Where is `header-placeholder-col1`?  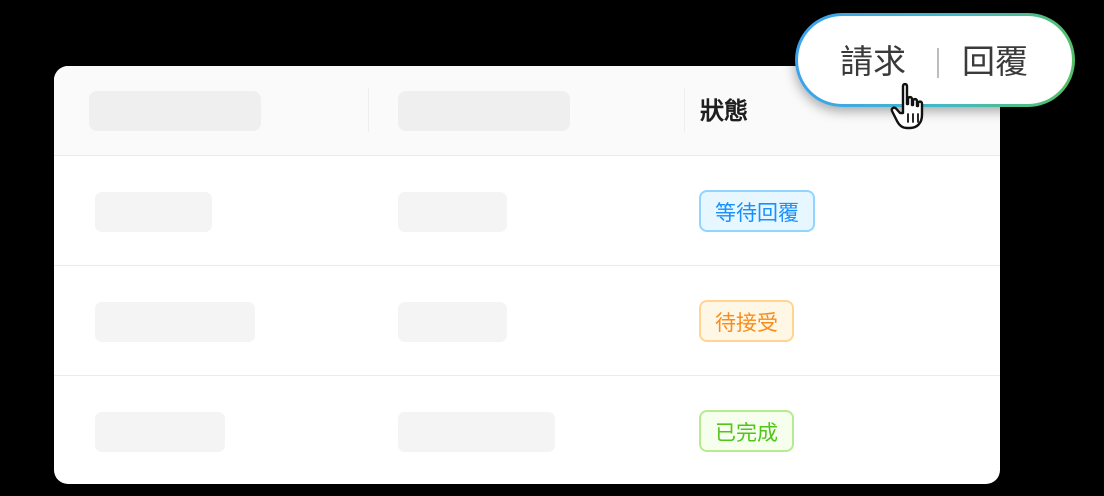
header-placeholder-col1 is located at coordinates (175, 111).